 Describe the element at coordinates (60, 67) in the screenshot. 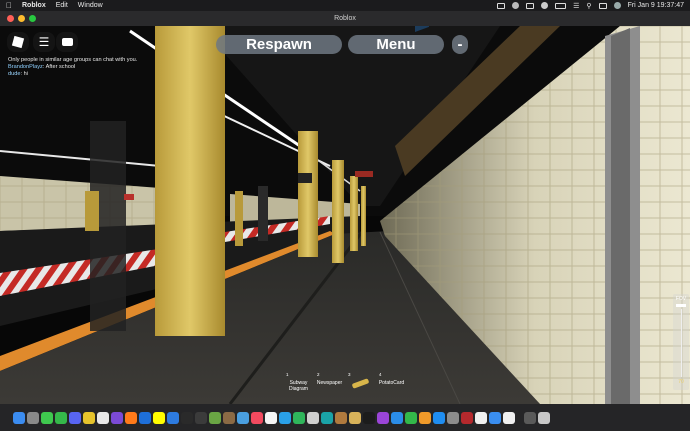

I see `chat-text: After school` at that location.